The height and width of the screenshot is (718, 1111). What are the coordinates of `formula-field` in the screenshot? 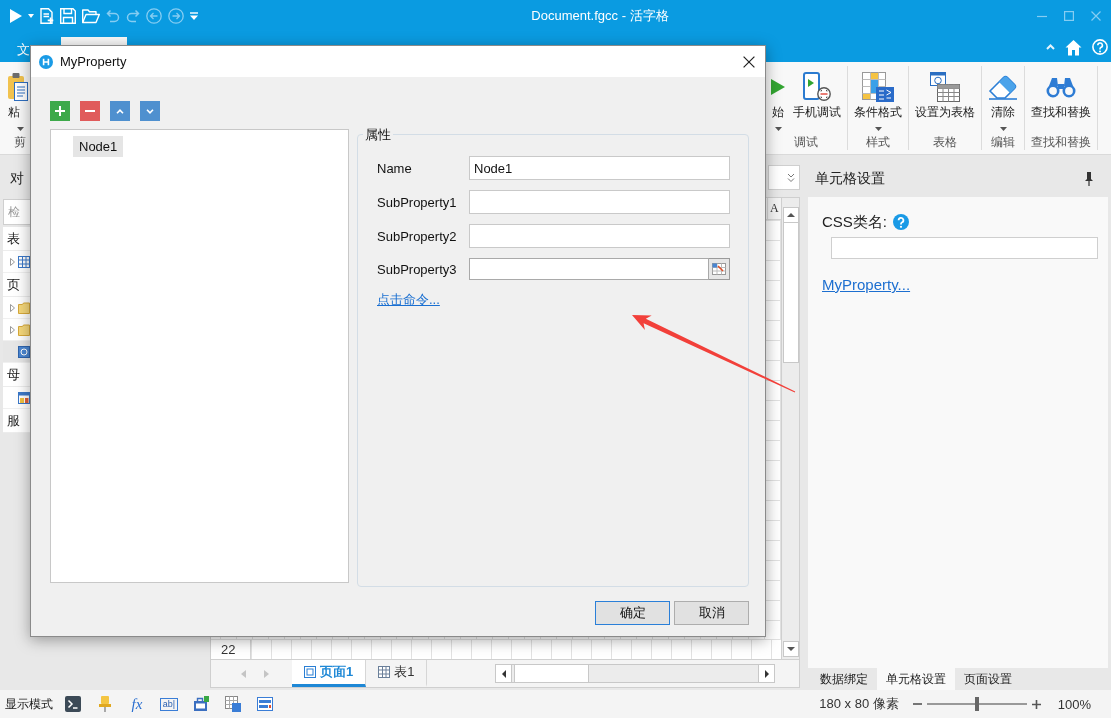 It's located at (784, 177).